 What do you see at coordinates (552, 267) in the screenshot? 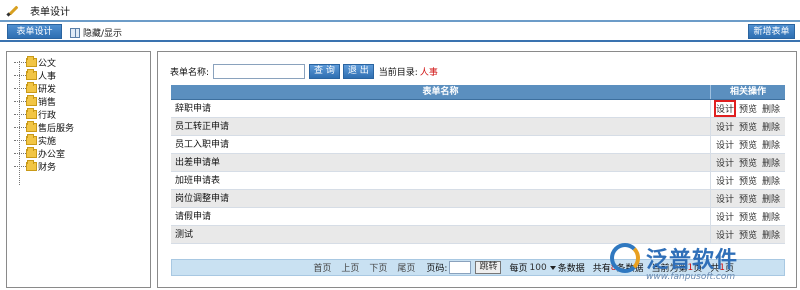
I see `chevron-down-icon` at bounding box center [552, 267].